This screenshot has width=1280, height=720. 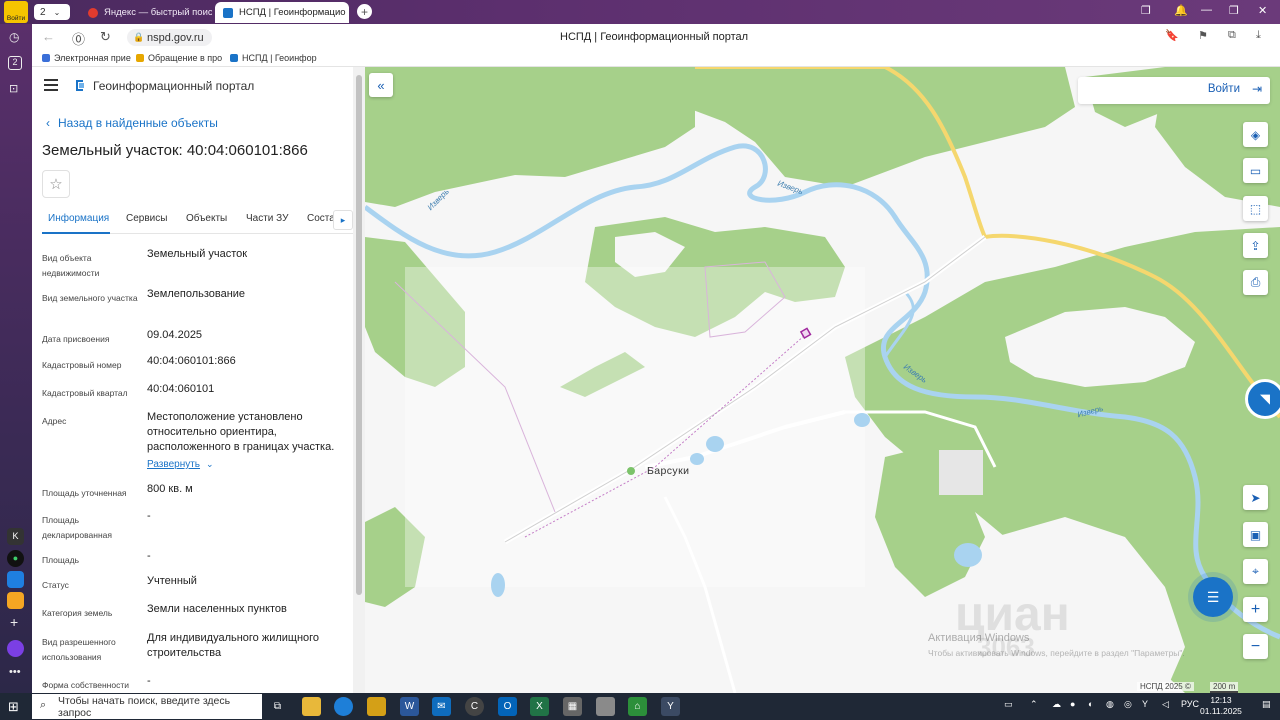 I want to click on geolocate-button: ➤, so click(x=1255, y=497).